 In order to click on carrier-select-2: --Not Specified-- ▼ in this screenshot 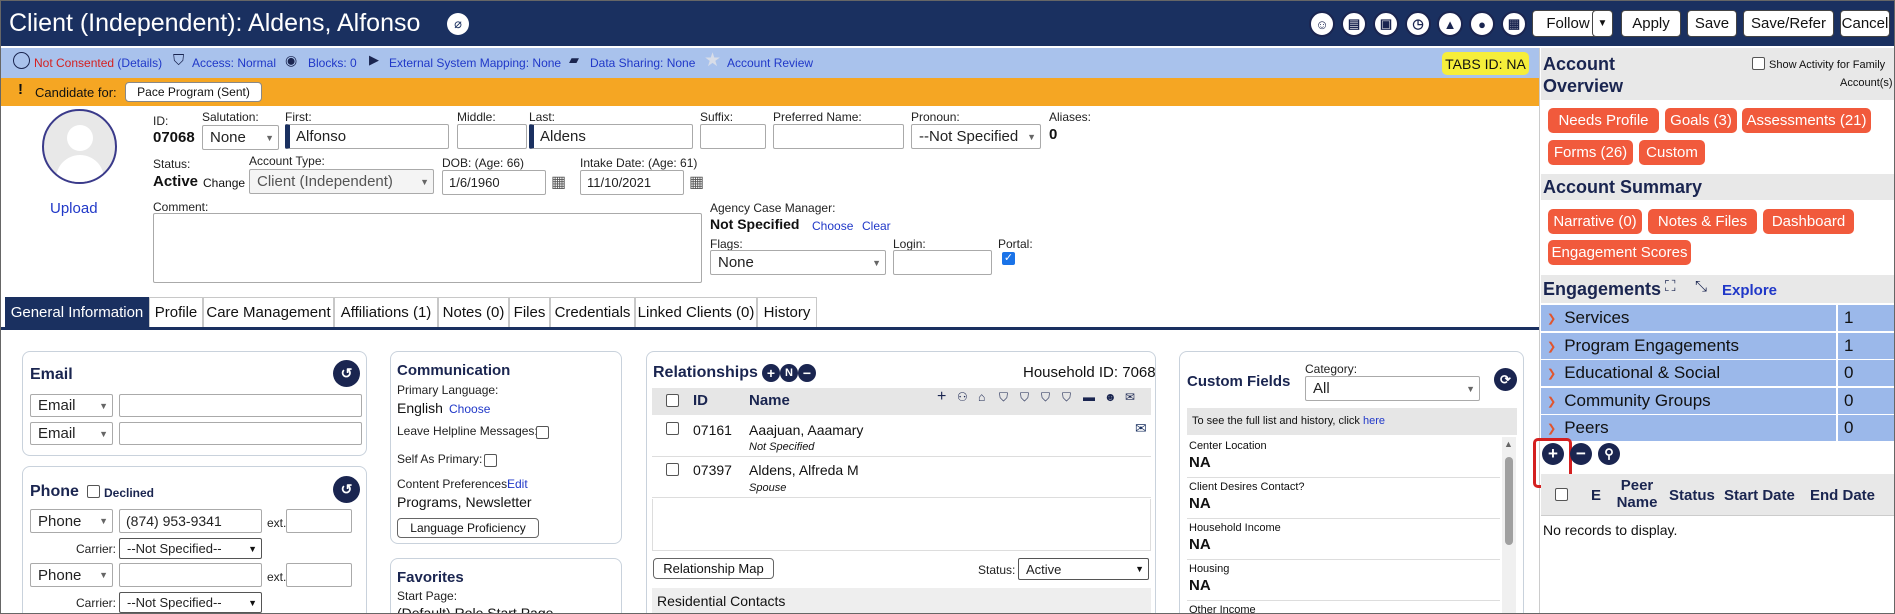, I will do `click(190, 602)`.